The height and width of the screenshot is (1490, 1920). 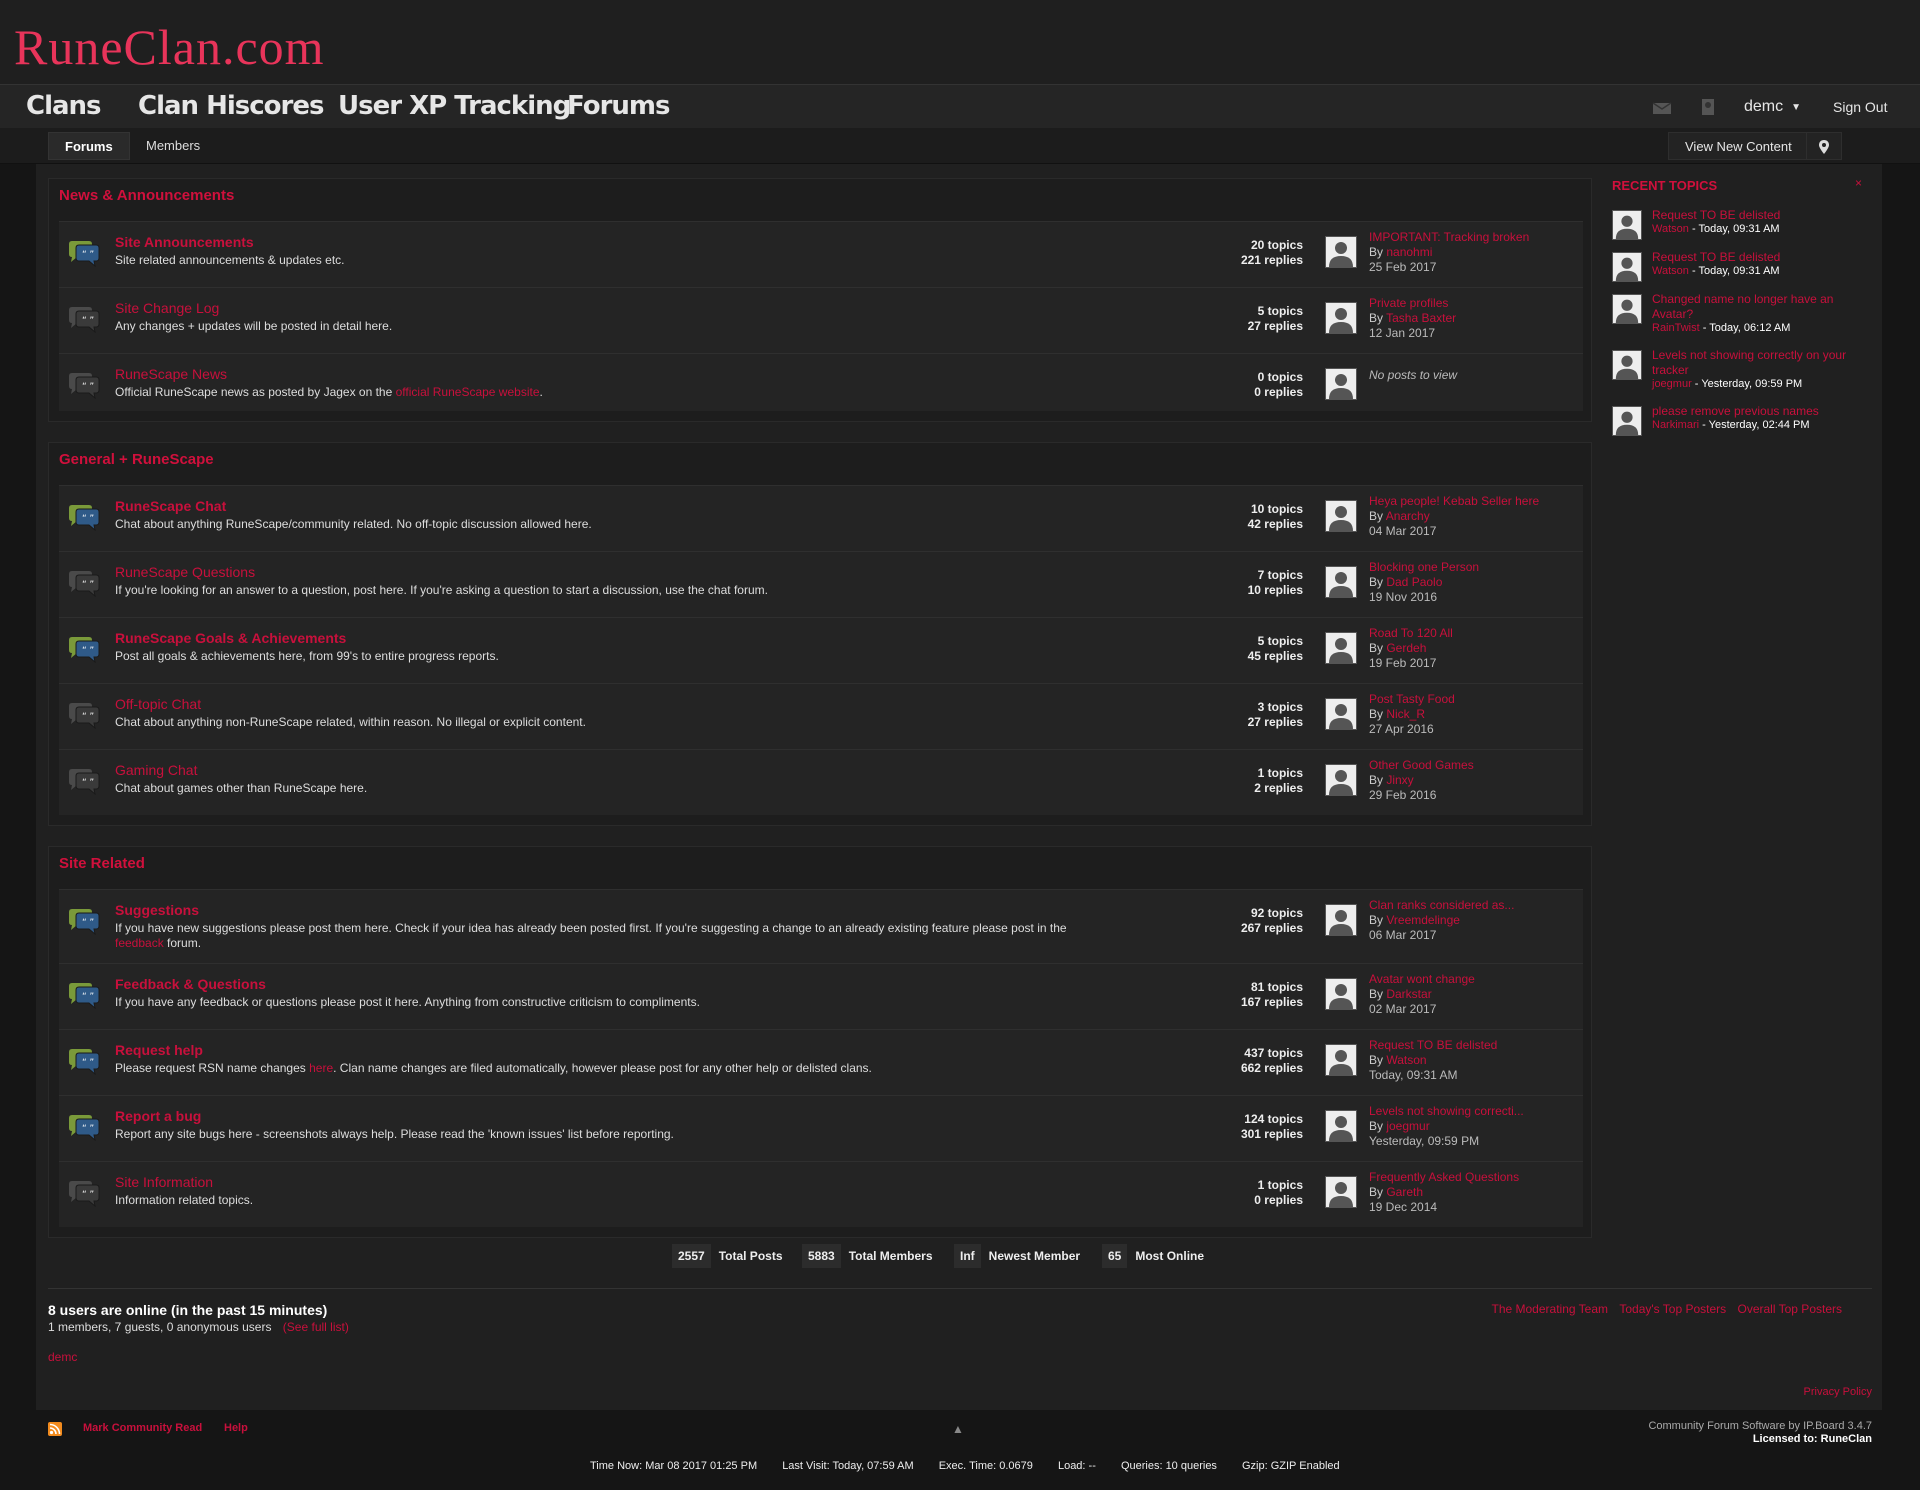 What do you see at coordinates (64, 106) in the screenshot?
I see `nav-clans: Clans` at bounding box center [64, 106].